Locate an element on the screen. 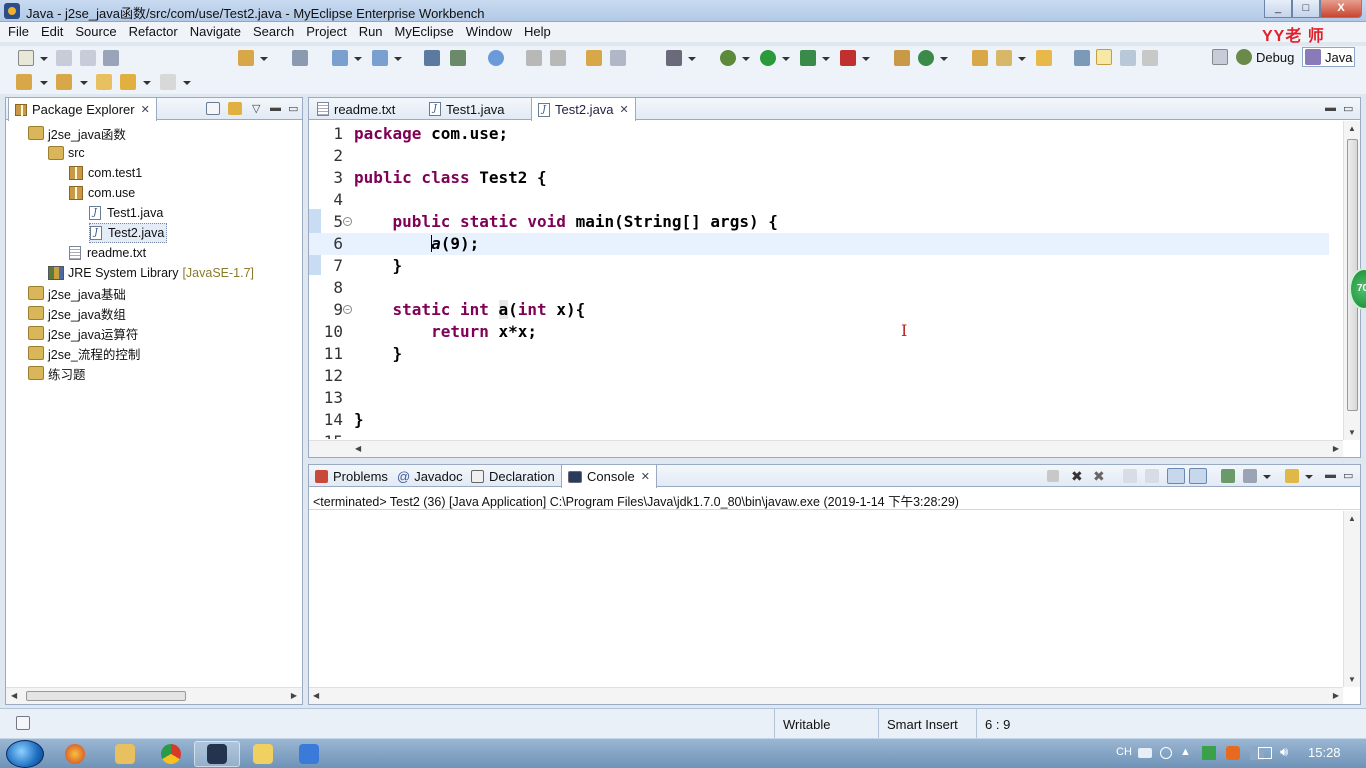 The height and width of the screenshot is (768, 1366). perspective-debug: Debug is located at coordinates (1265, 57).